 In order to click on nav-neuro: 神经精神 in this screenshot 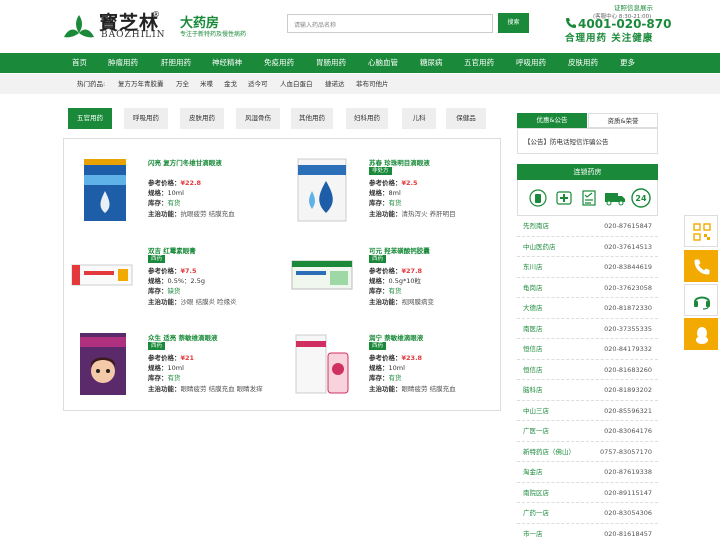, I will do `click(227, 63)`.